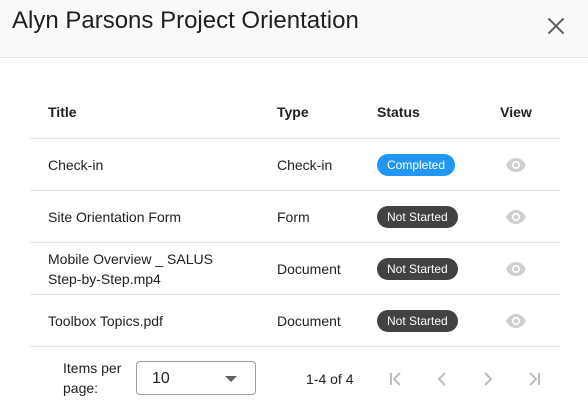  Describe the element at coordinates (92, 378) in the screenshot. I see `items-per-page-label: Items per page:` at that location.